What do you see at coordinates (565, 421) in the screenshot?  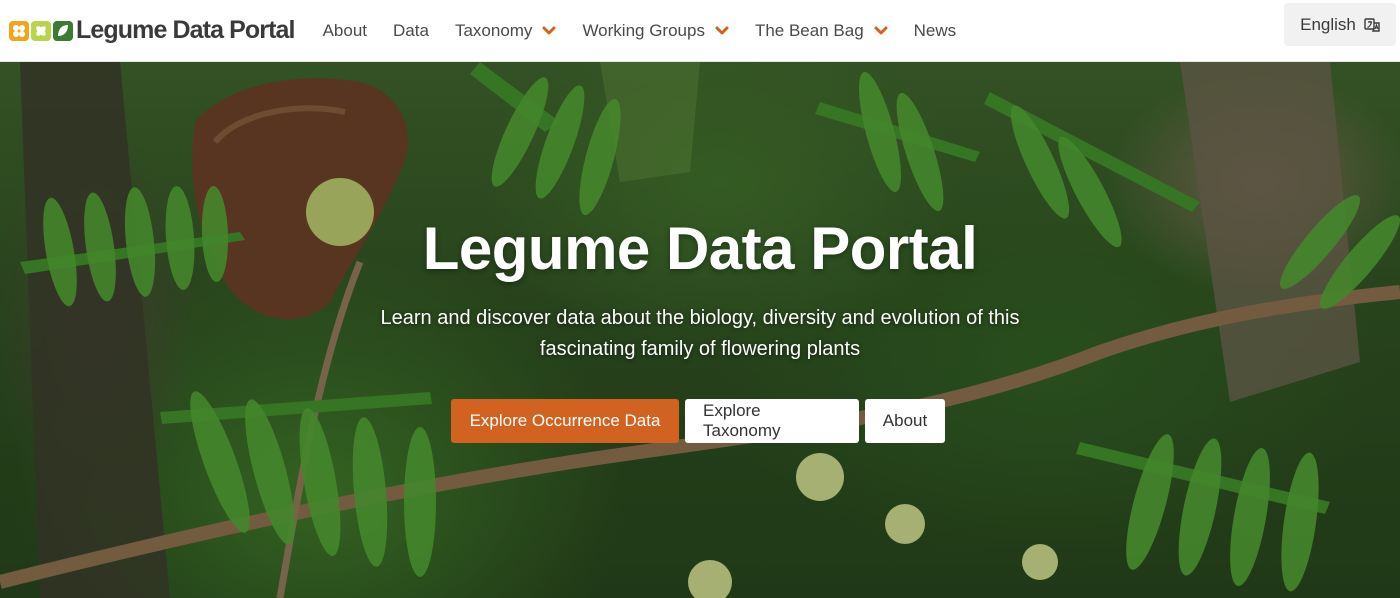 I see `explore-occurrence-button: Explore Occurrence Data` at bounding box center [565, 421].